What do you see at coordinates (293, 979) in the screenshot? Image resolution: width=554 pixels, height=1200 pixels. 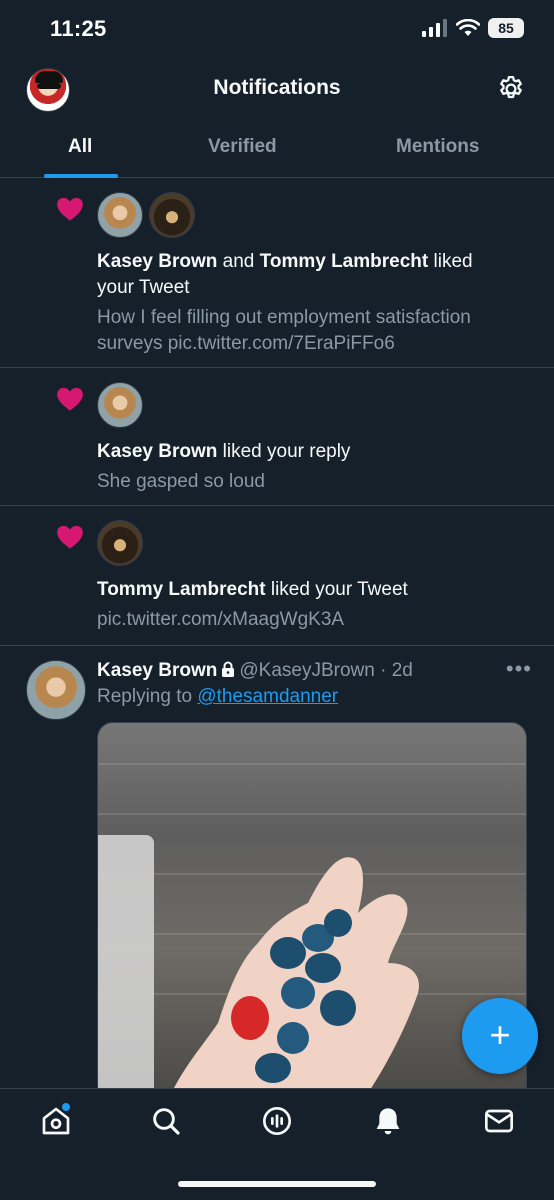 I see `photo-content` at bounding box center [293, 979].